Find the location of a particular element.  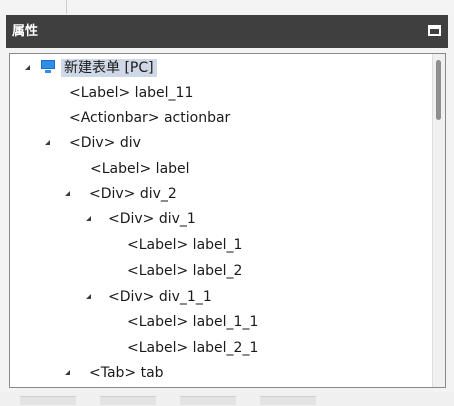

maximize-icon is located at coordinates (434, 30).